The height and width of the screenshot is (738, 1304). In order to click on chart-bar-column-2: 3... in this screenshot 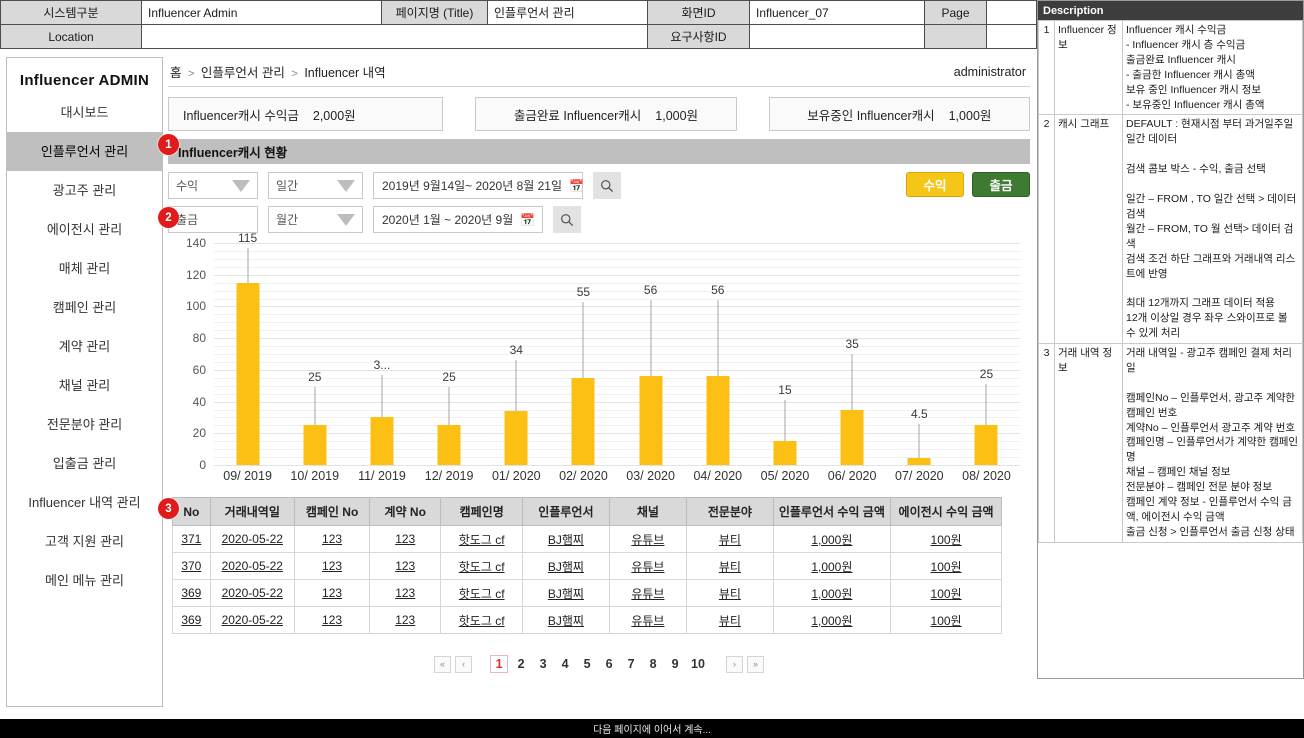, I will do `click(381, 354)`.